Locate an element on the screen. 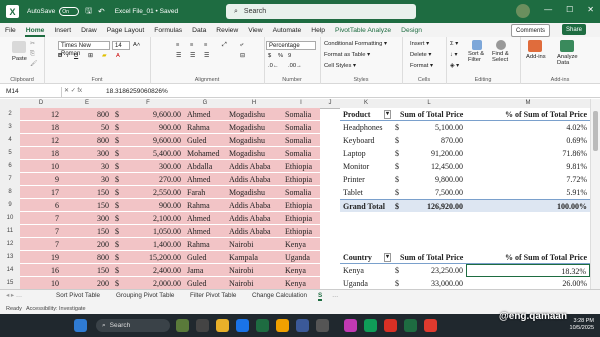  file-explorer-icon is located at coordinates (222, 325).